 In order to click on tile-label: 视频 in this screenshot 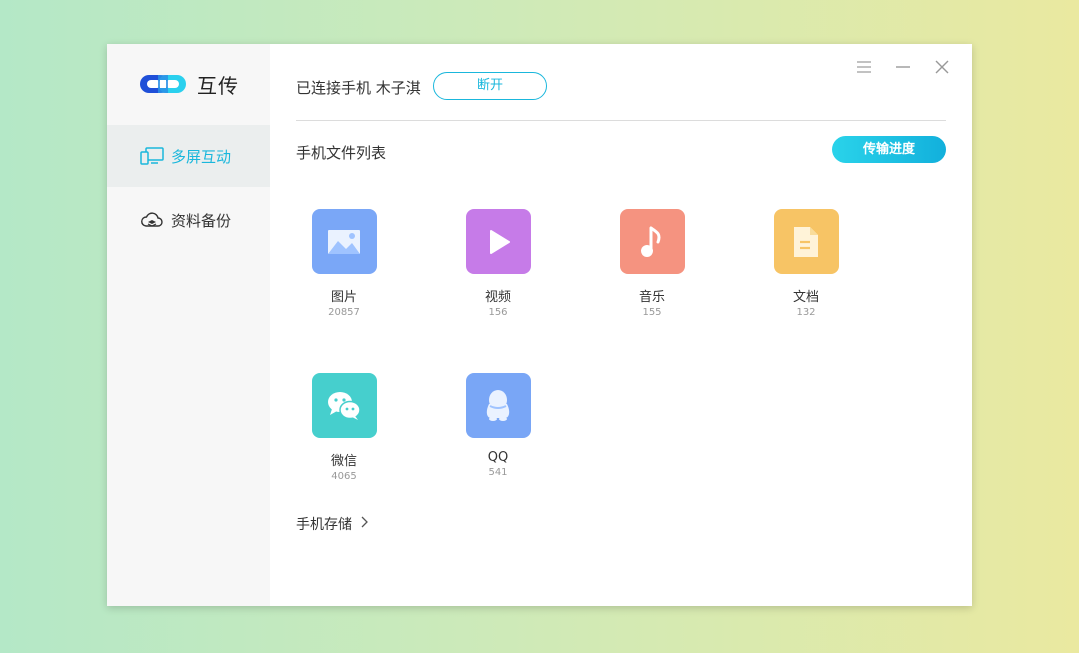, I will do `click(497, 297)`.